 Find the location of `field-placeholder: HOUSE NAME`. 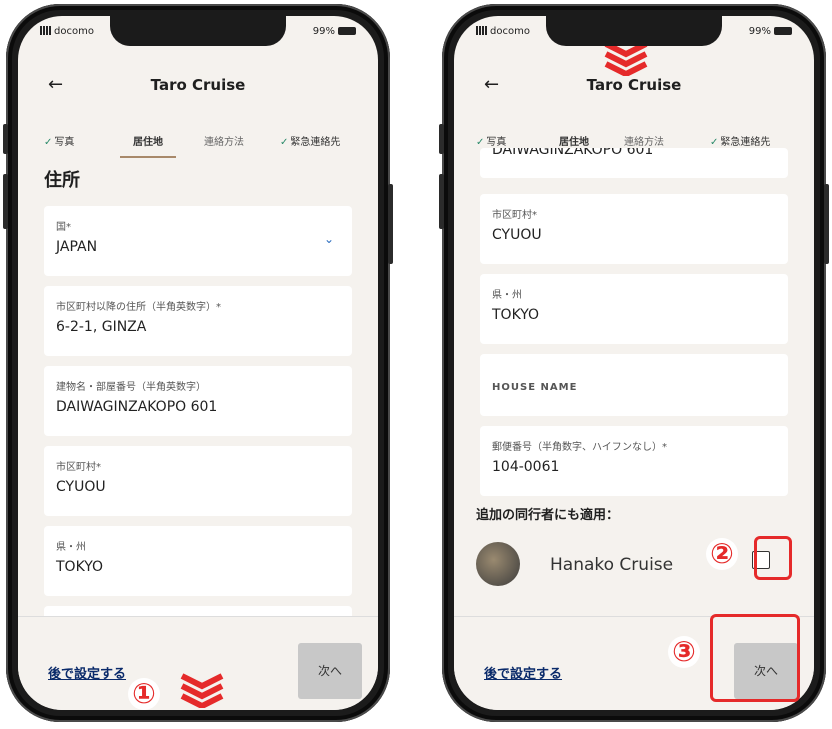

field-placeholder: HOUSE NAME is located at coordinates (535, 387).